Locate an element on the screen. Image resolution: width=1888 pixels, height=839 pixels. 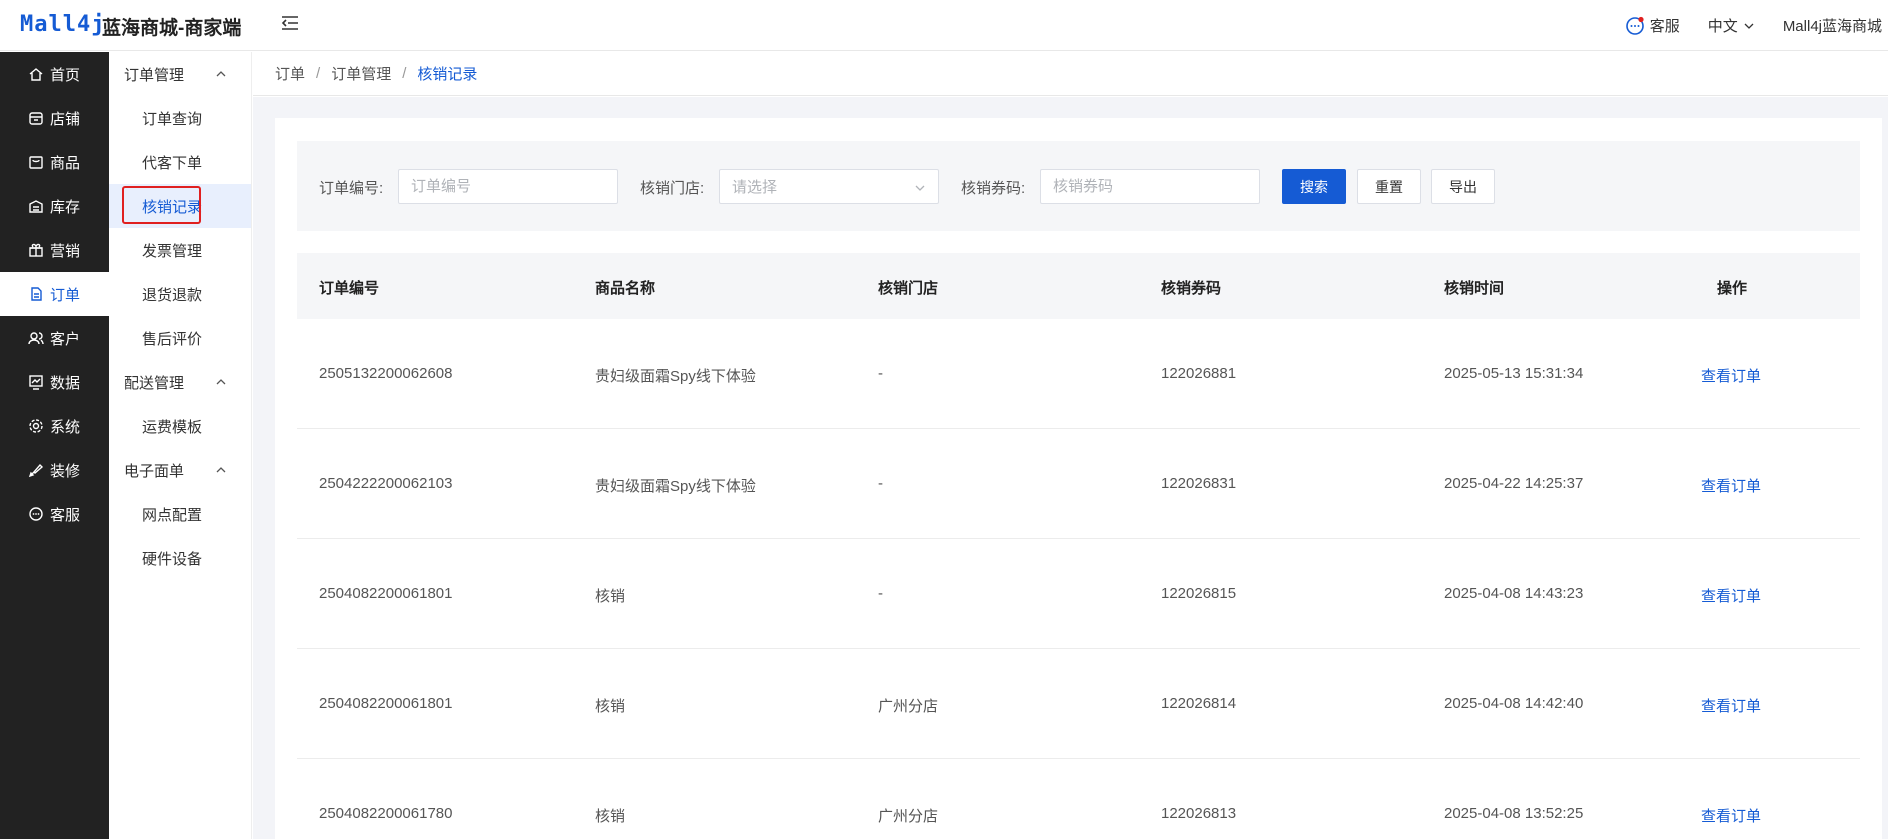
nav-item-decoration: 装修 is located at coordinates (54, 470).